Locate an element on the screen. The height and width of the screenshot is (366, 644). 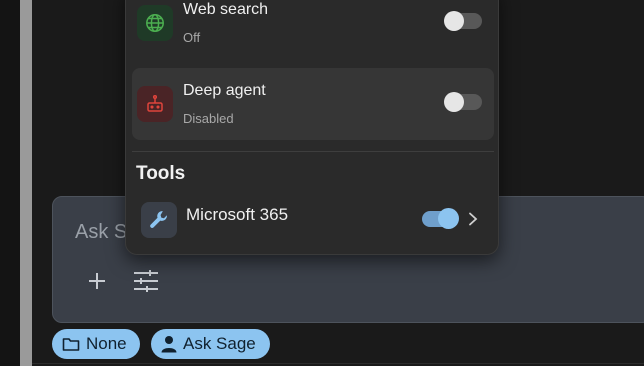
tool-settings-button is located at coordinates (146, 281).